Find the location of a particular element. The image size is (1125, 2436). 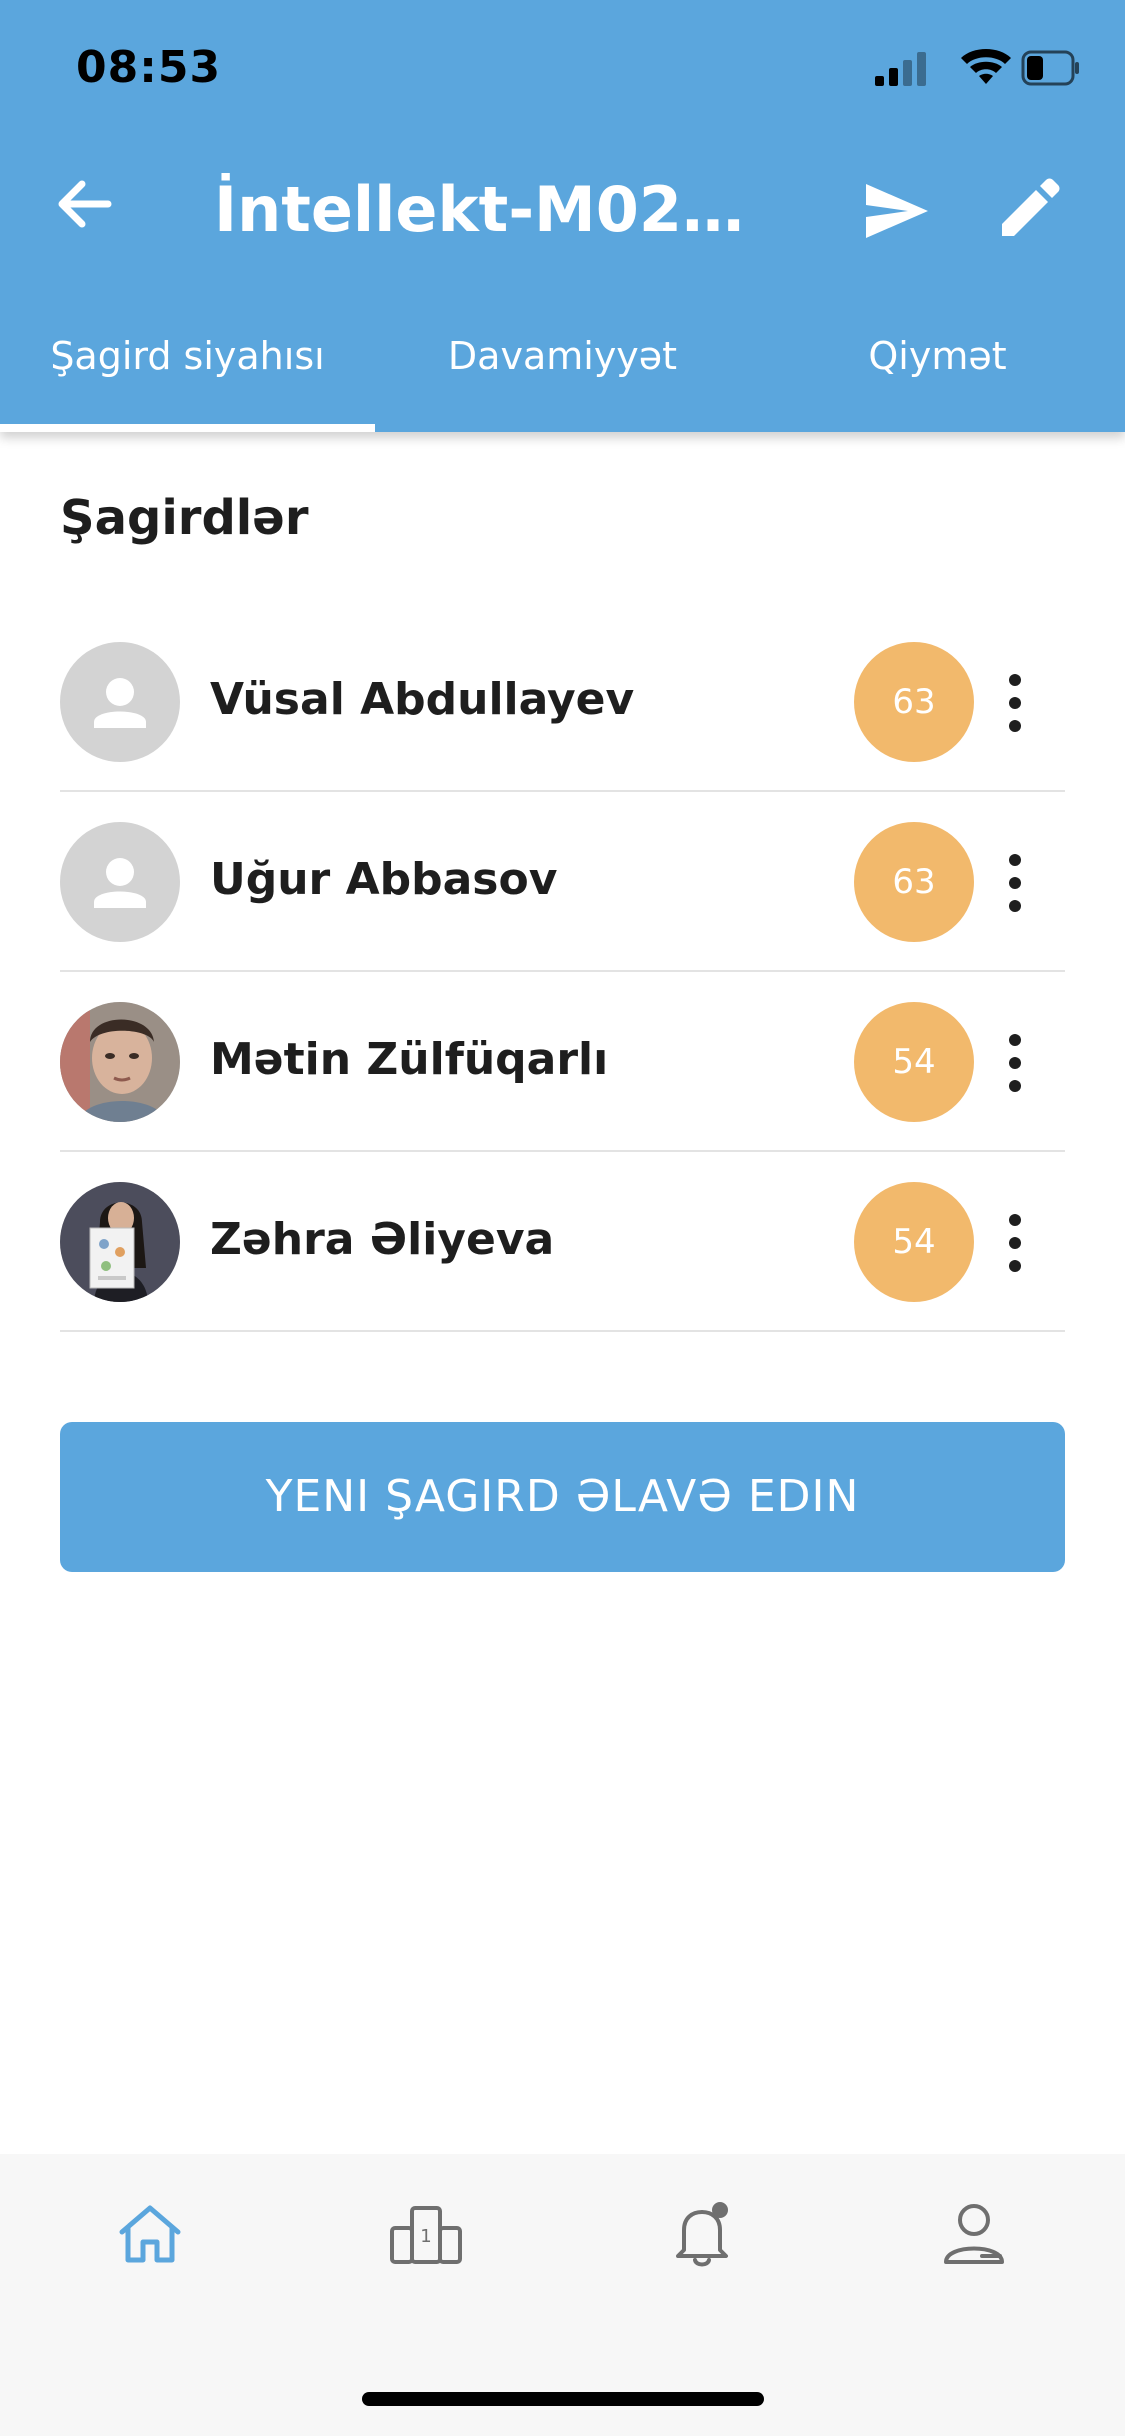

student-photo-boy is located at coordinates (120, 1062).